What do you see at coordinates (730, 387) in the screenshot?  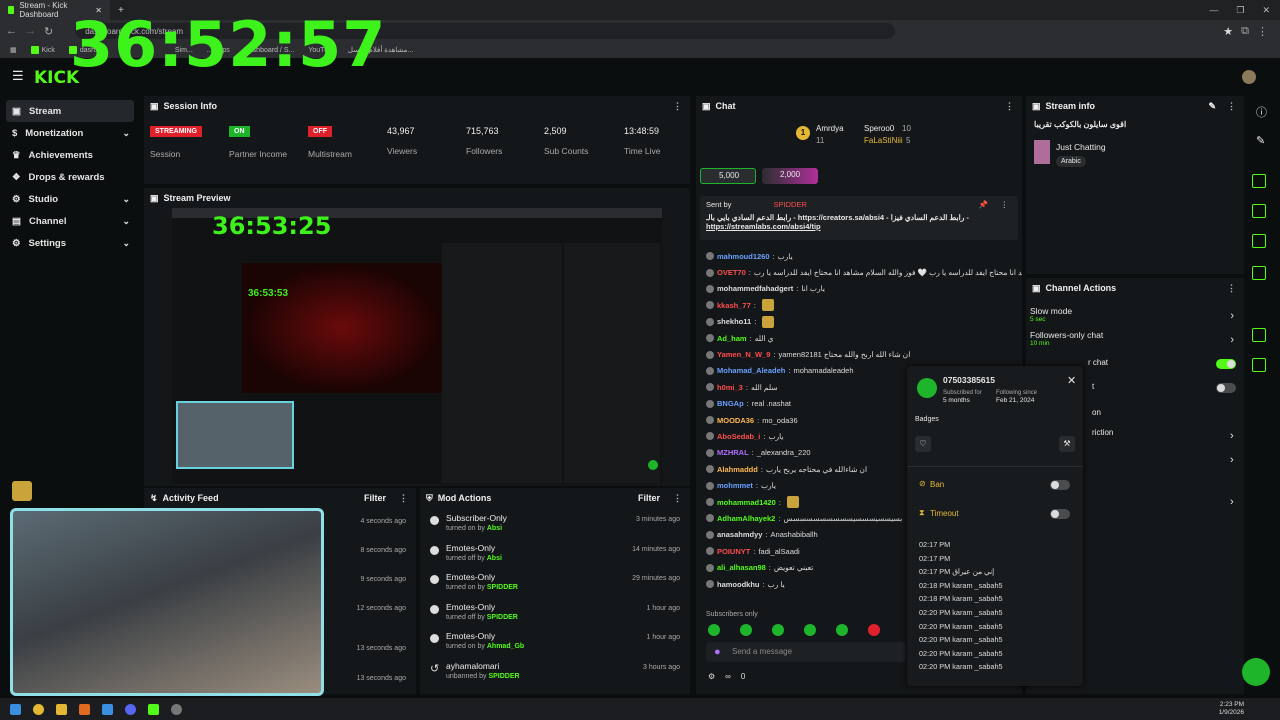 I see `chat-username: h0mi_3` at bounding box center [730, 387].